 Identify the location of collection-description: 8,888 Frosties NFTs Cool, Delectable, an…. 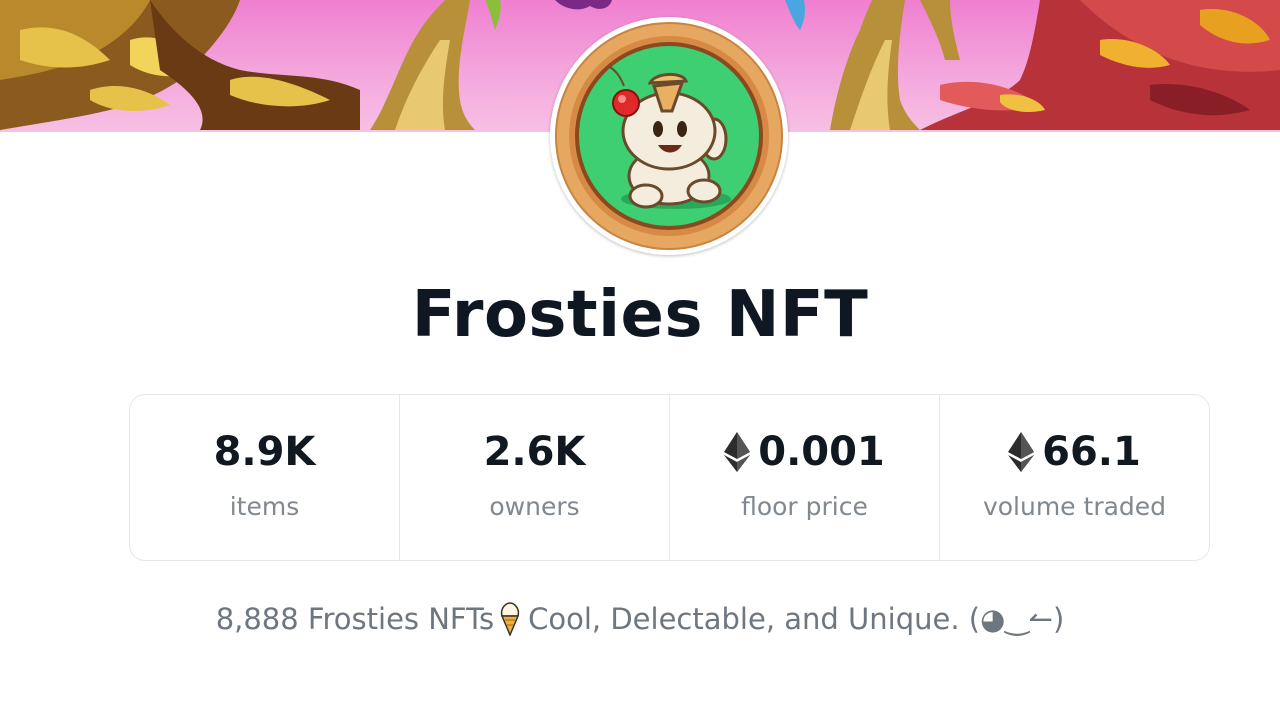
(640, 618).